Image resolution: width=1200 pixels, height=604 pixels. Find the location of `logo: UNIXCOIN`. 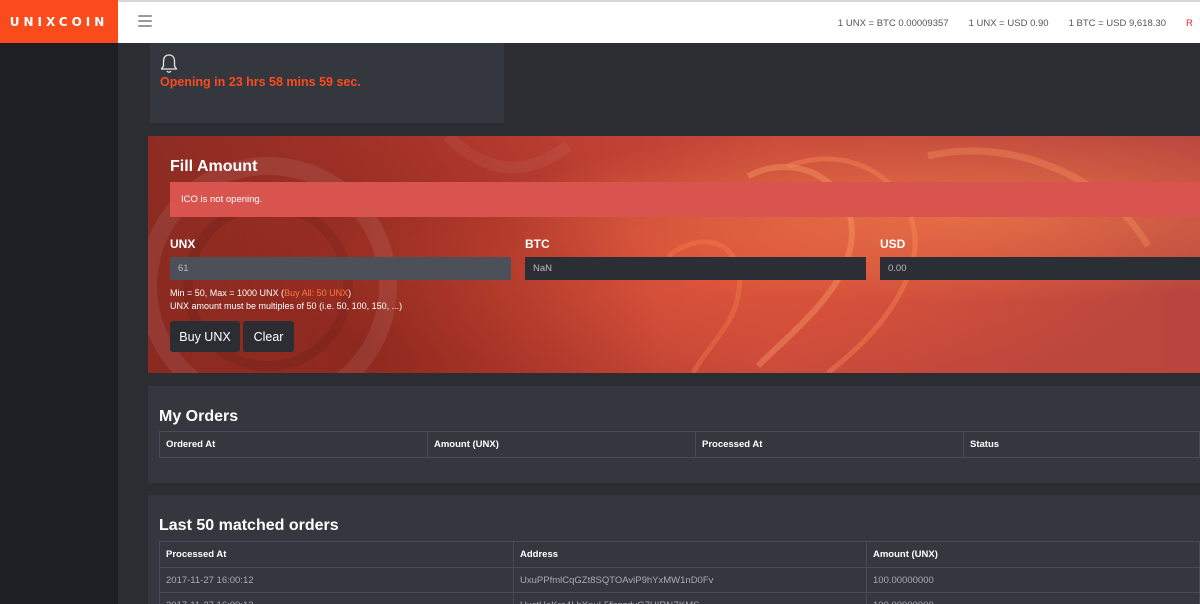

logo: UNIXCOIN is located at coordinates (59, 21).